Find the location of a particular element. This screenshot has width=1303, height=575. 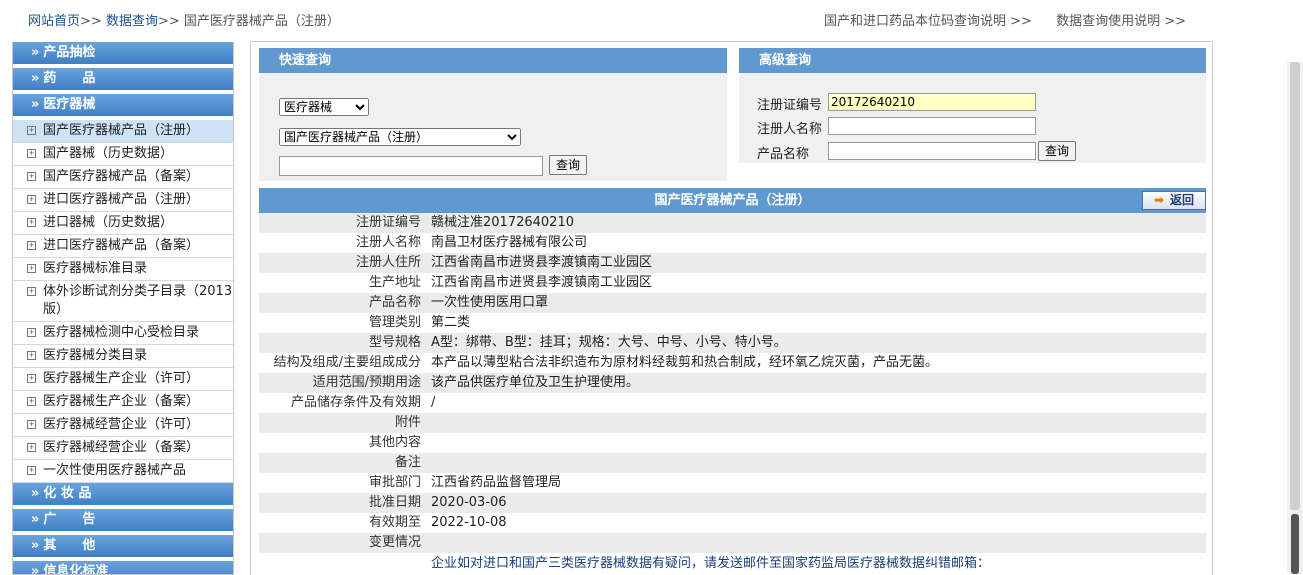

sidebar-item-label: 国产医疗器械产品（备案） is located at coordinates (121, 176).